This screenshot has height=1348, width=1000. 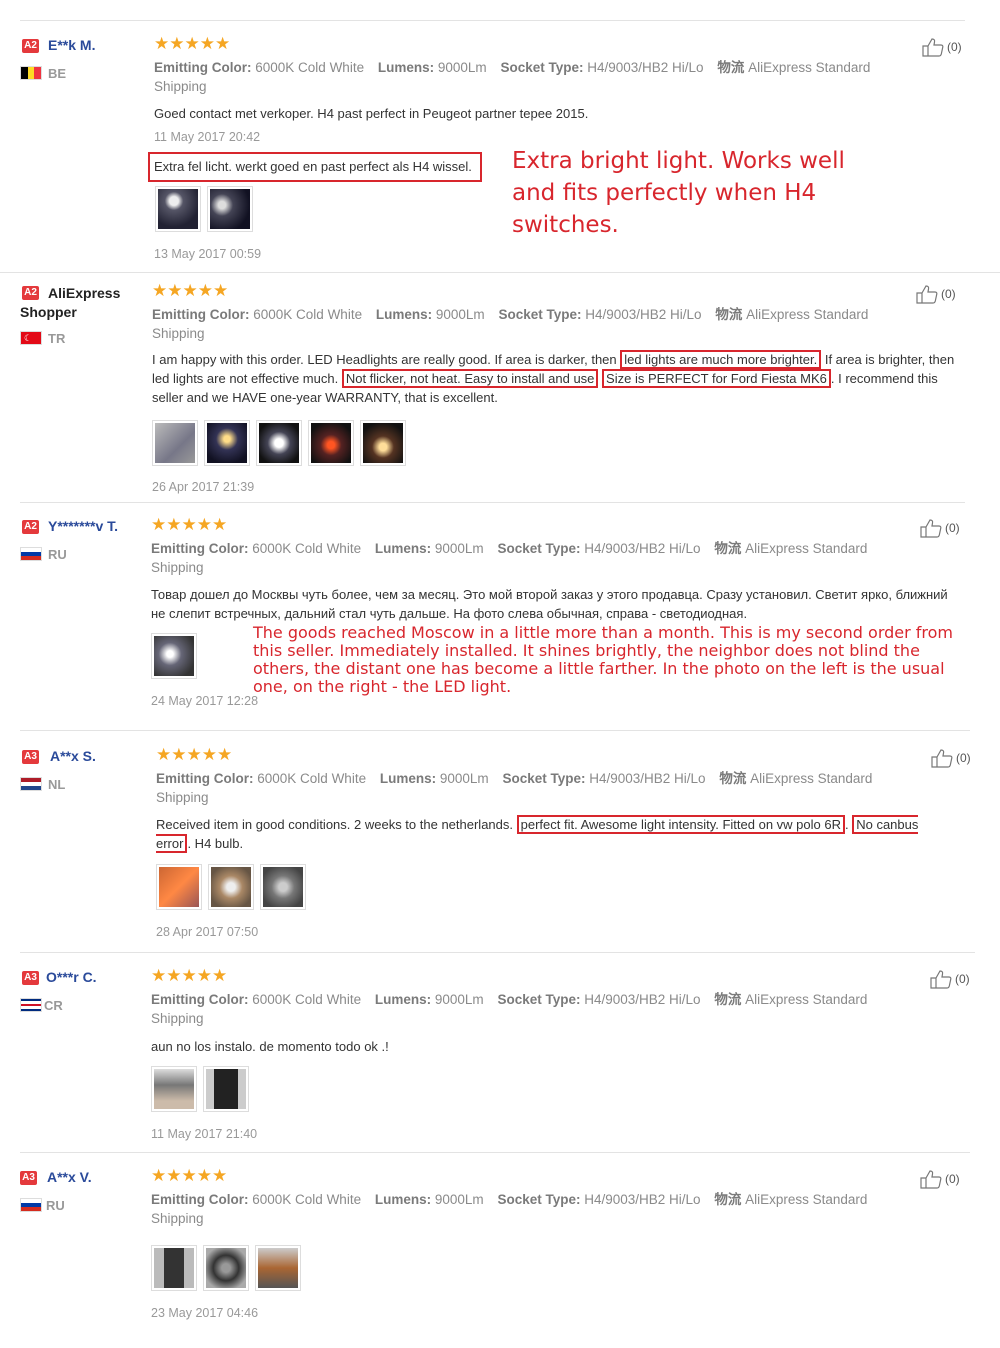 What do you see at coordinates (215, 843) in the screenshot?
I see `review-text-part: . H4 bulb.` at bounding box center [215, 843].